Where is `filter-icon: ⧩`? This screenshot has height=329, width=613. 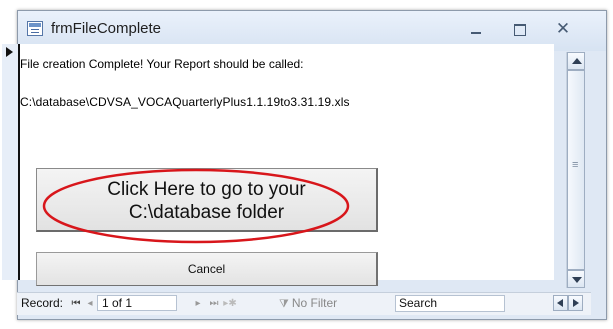 filter-icon: ⧩ is located at coordinates (284, 304).